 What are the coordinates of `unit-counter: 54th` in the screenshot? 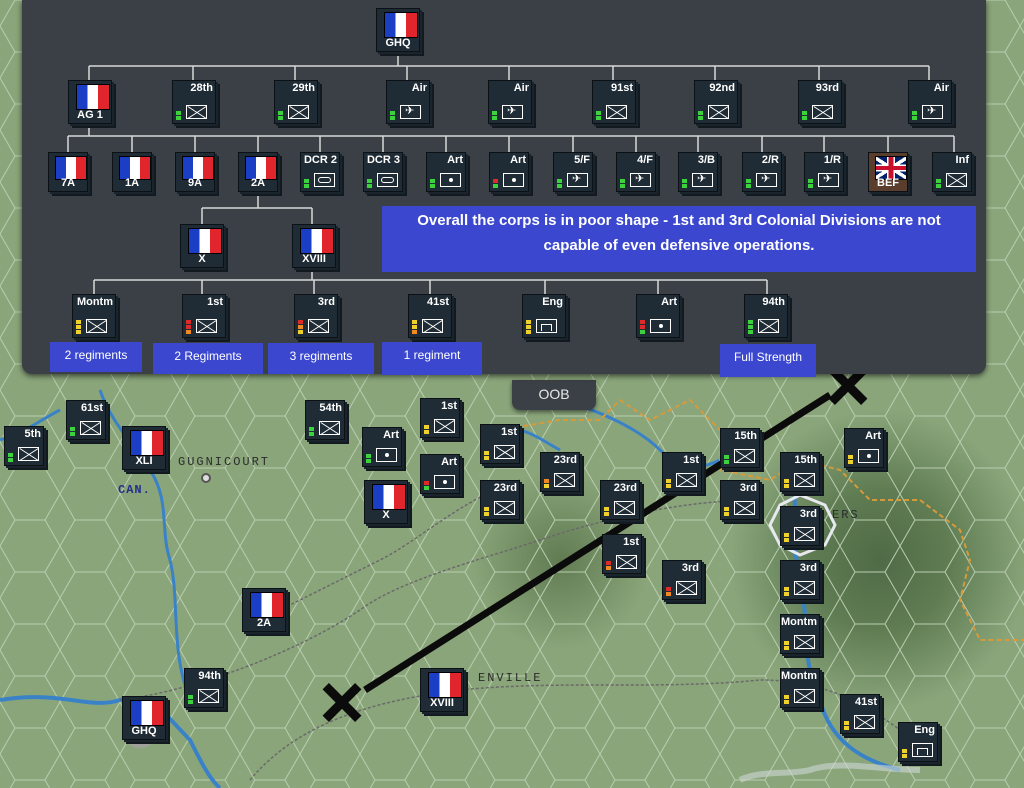 It's located at (325, 420).